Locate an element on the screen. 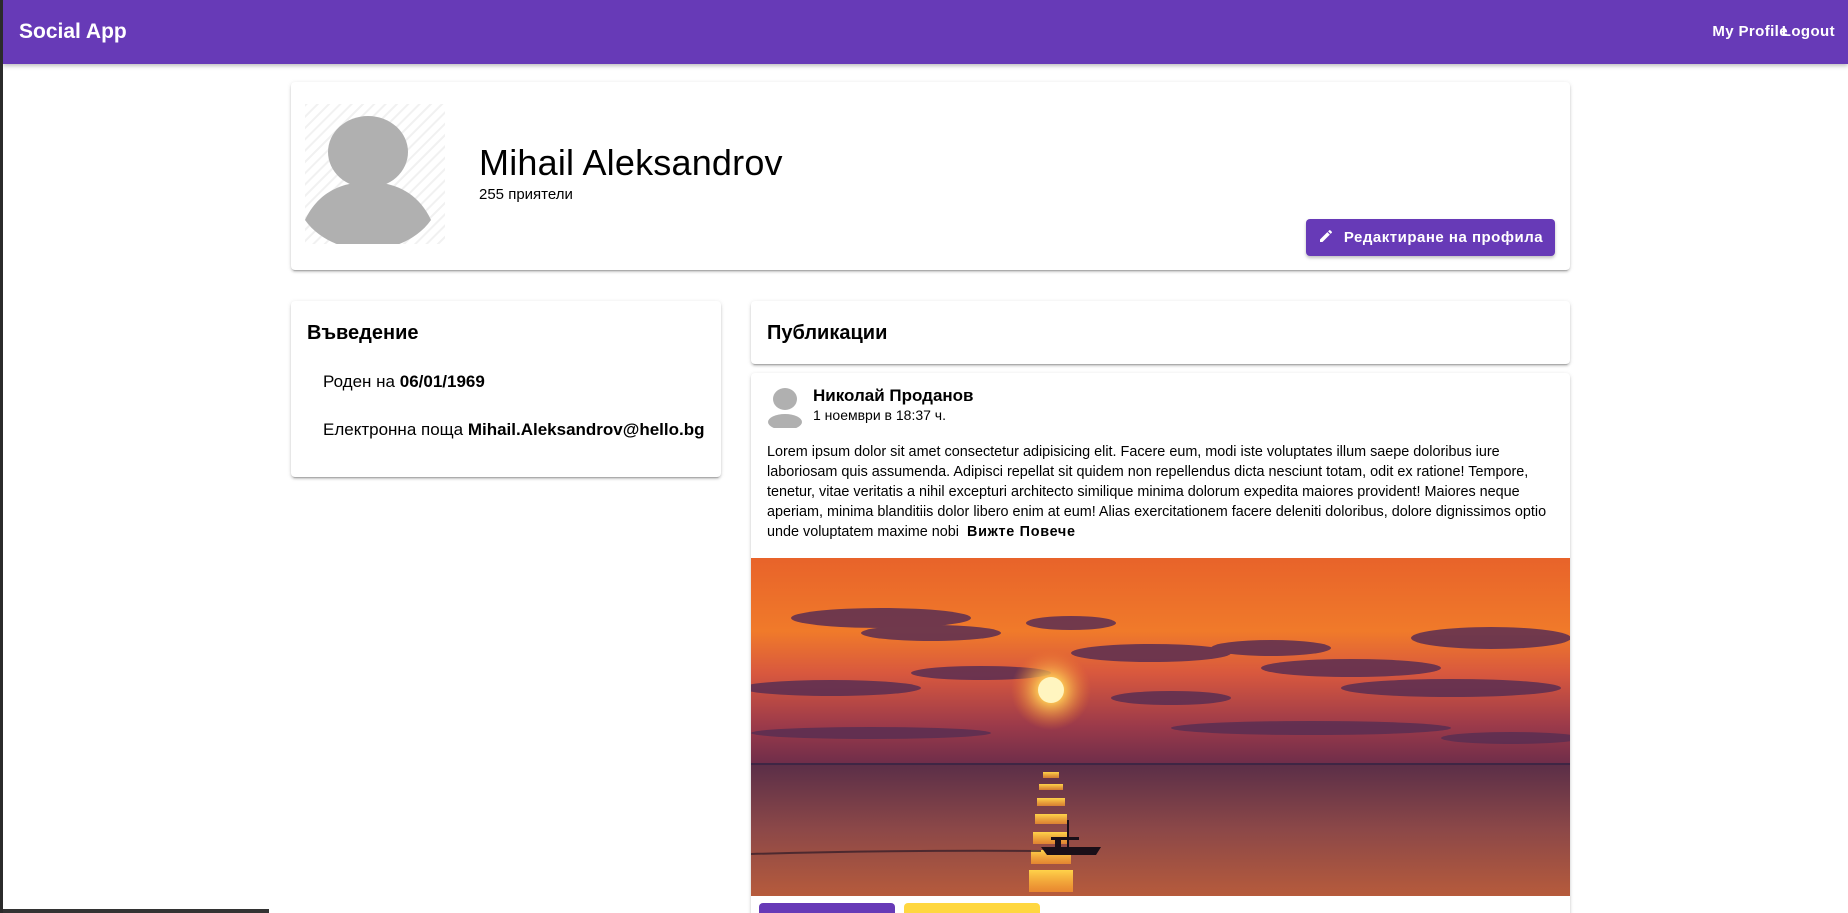 The width and height of the screenshot is (1848, 913). pencil-icon is located at coordinates (1326, 238).